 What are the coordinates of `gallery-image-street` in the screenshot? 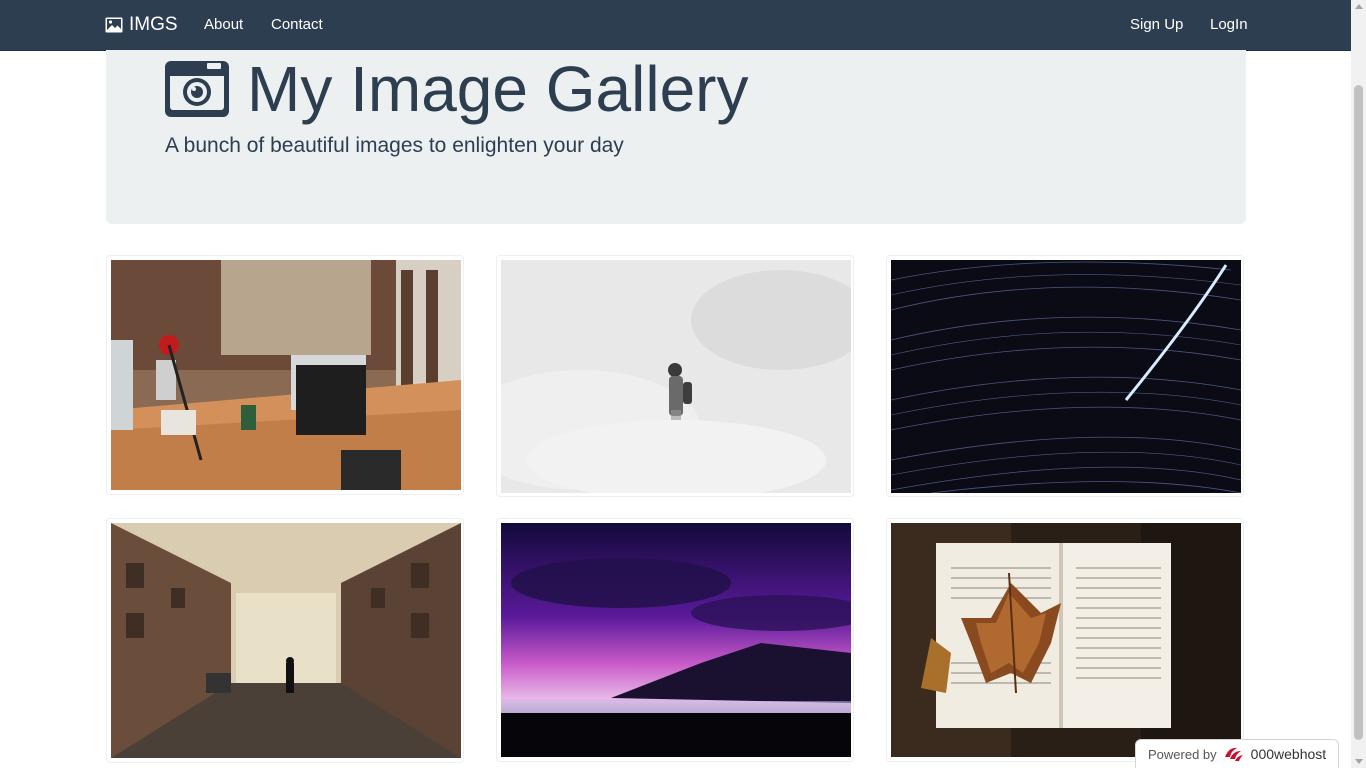 It's located at (286, 640).